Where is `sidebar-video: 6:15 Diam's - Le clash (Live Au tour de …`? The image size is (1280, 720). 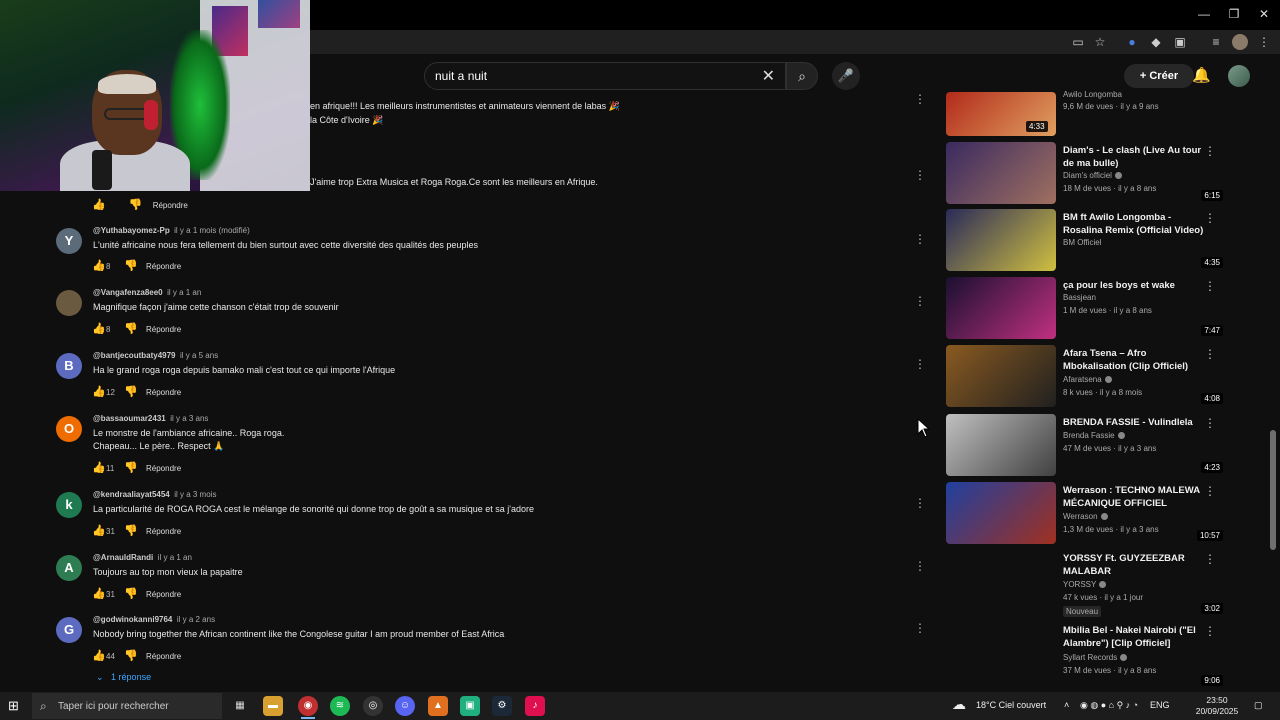 sidebar-video: 6:15 Diam's - Le clash (Live Au tour de … is located at coordinates (1086, 173).